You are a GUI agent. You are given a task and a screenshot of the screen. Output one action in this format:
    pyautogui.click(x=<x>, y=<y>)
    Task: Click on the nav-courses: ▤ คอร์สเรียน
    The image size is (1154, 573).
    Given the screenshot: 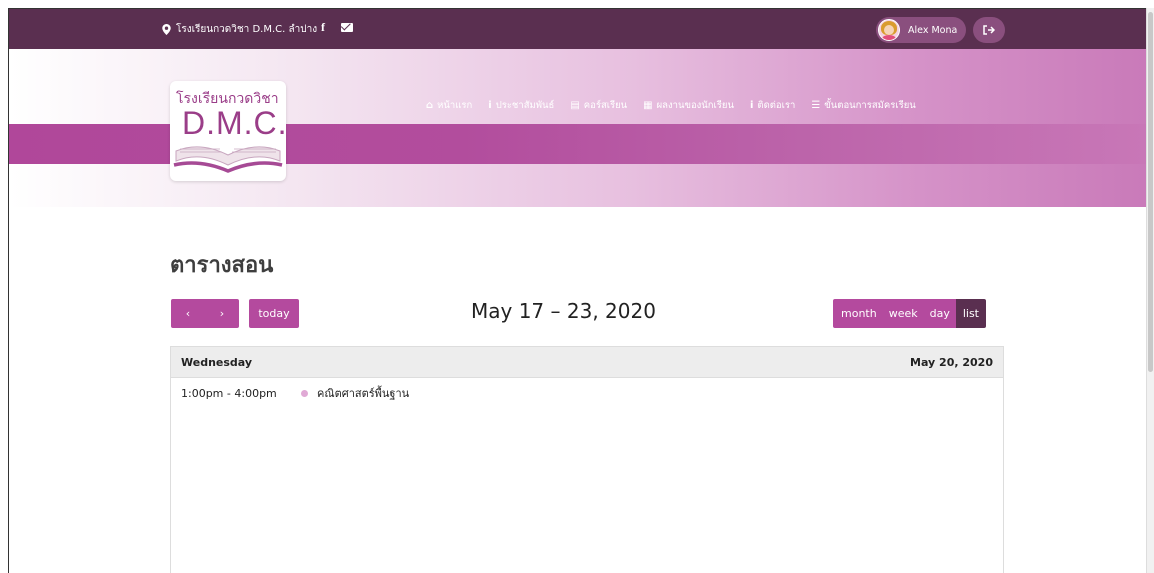 What is the action you would take?
    pyautogui.click(x=598, y=105)
    